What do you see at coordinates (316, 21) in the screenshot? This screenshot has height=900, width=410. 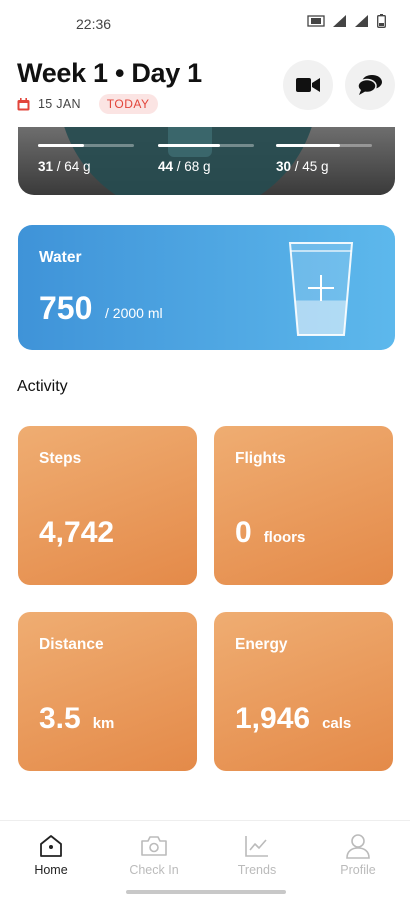 I see `volte-icon` at bounding box center [316, 21].